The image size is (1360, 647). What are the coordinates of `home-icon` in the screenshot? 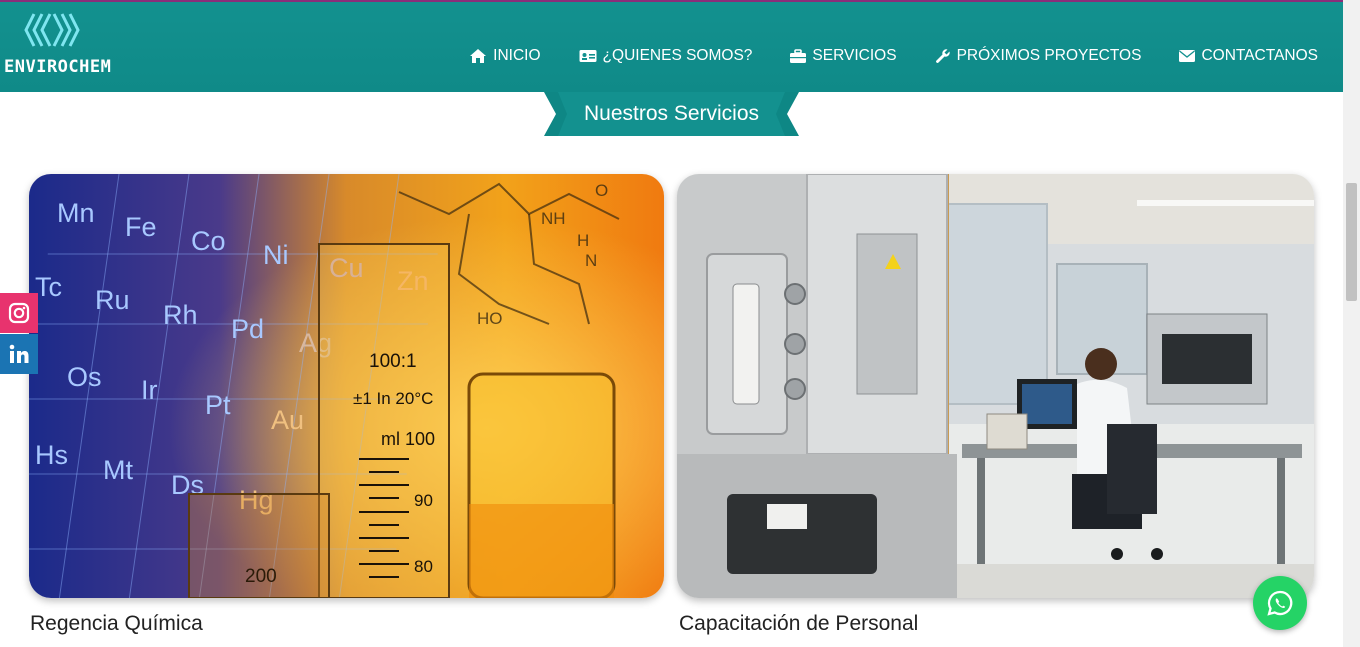 It's located at (478, 56).